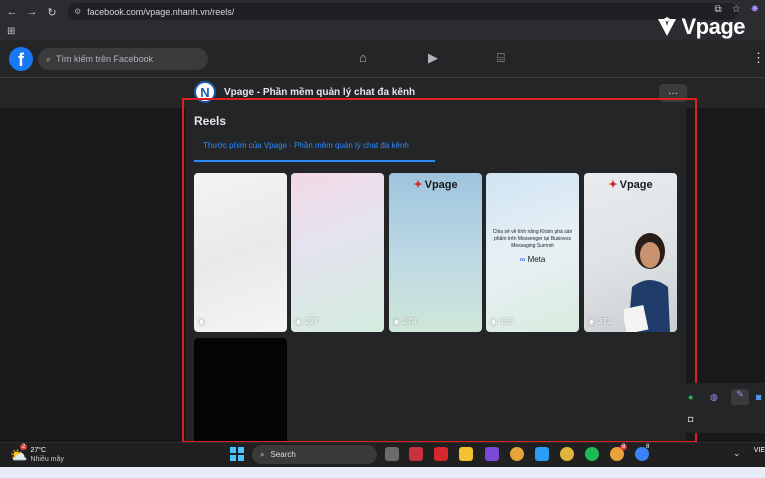  Describe the element at coordinates (542, 454) in the screenshot. I see `edge-icon` at that location.